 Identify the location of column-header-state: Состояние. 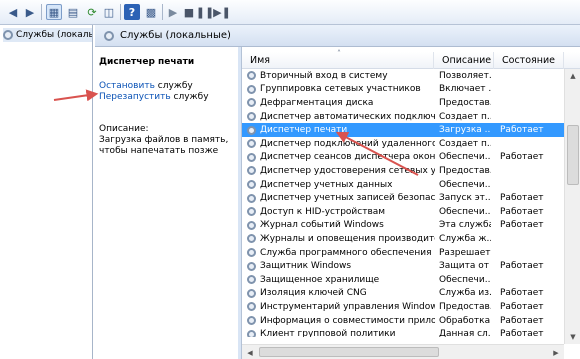
(529, 60).